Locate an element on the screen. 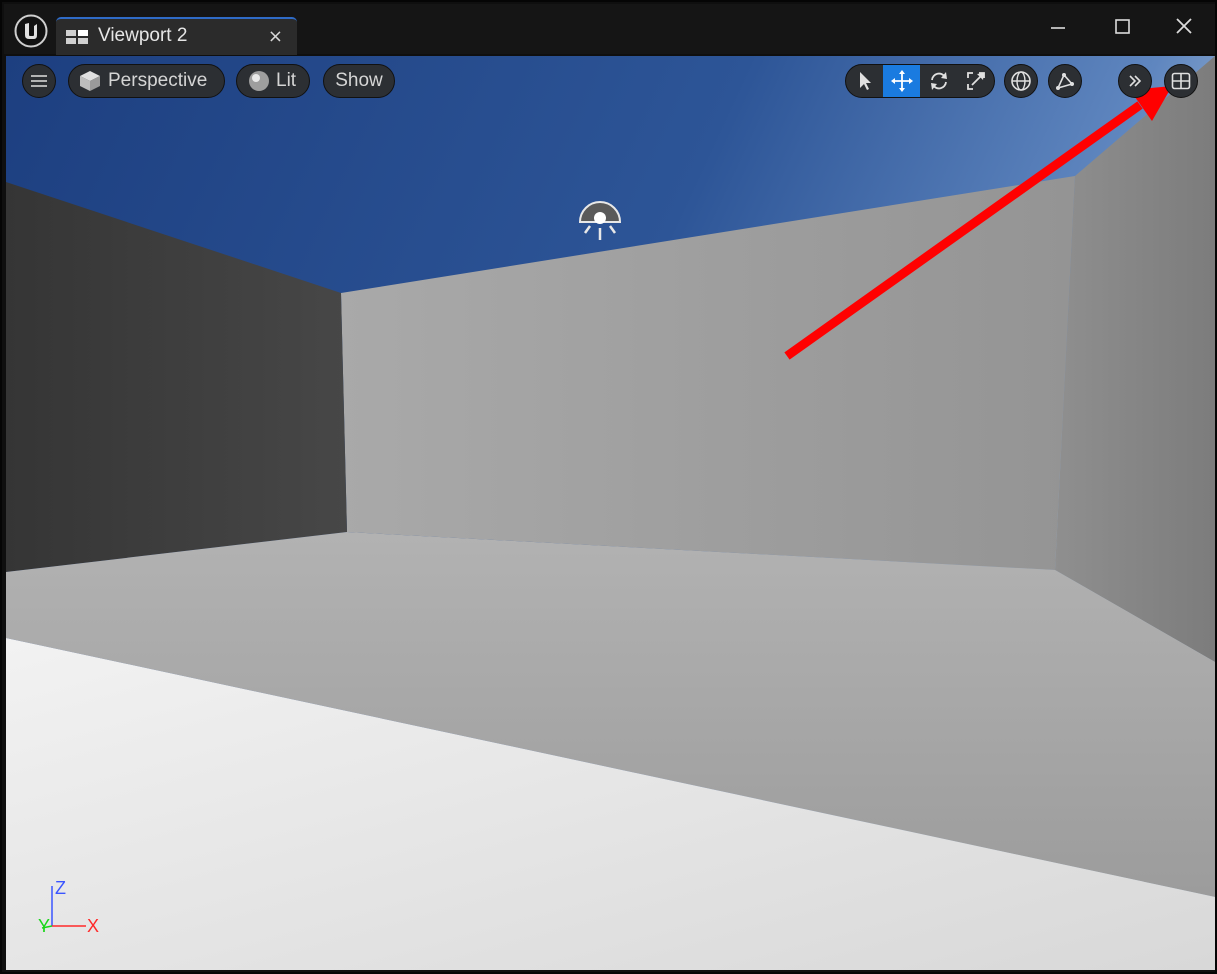 Image resolution: width=1217 pixels, height=974 pixels. viewport-layout-icon is located at coordinates (1181, 81).